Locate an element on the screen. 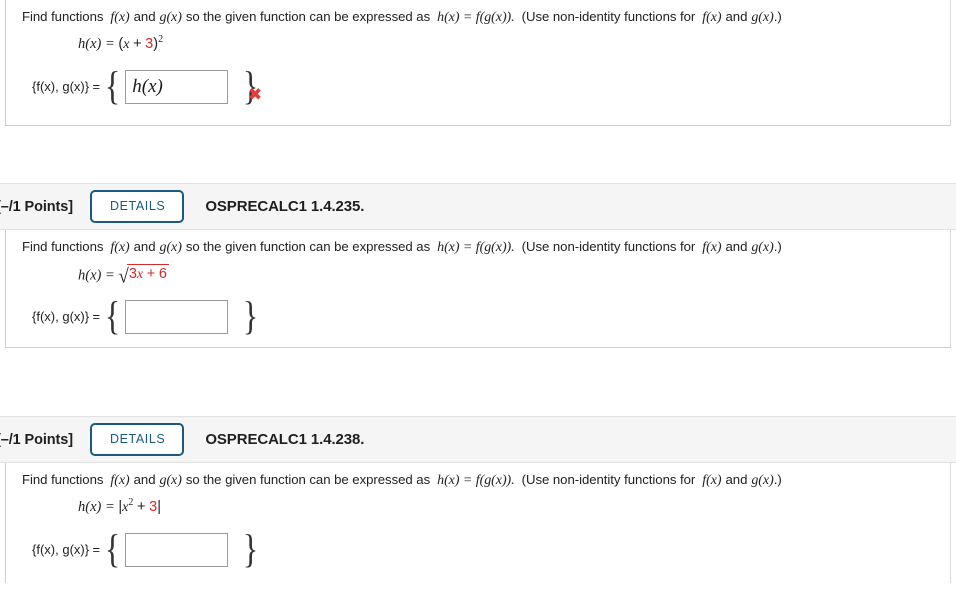  assignment-code-3: OSPRECALC1 1.4.238. is located at coordinates (285, 439).